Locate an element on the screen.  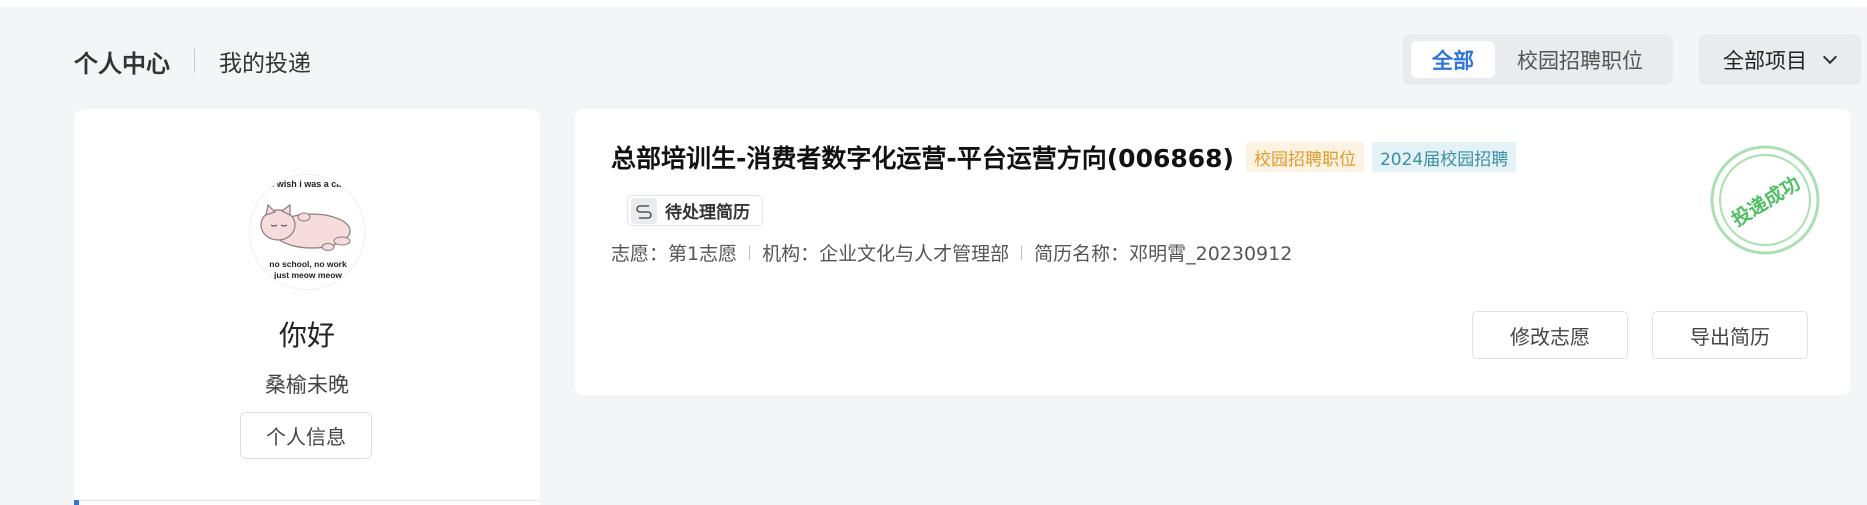
profile-tab-indicator is located at coordinates (76, 502).